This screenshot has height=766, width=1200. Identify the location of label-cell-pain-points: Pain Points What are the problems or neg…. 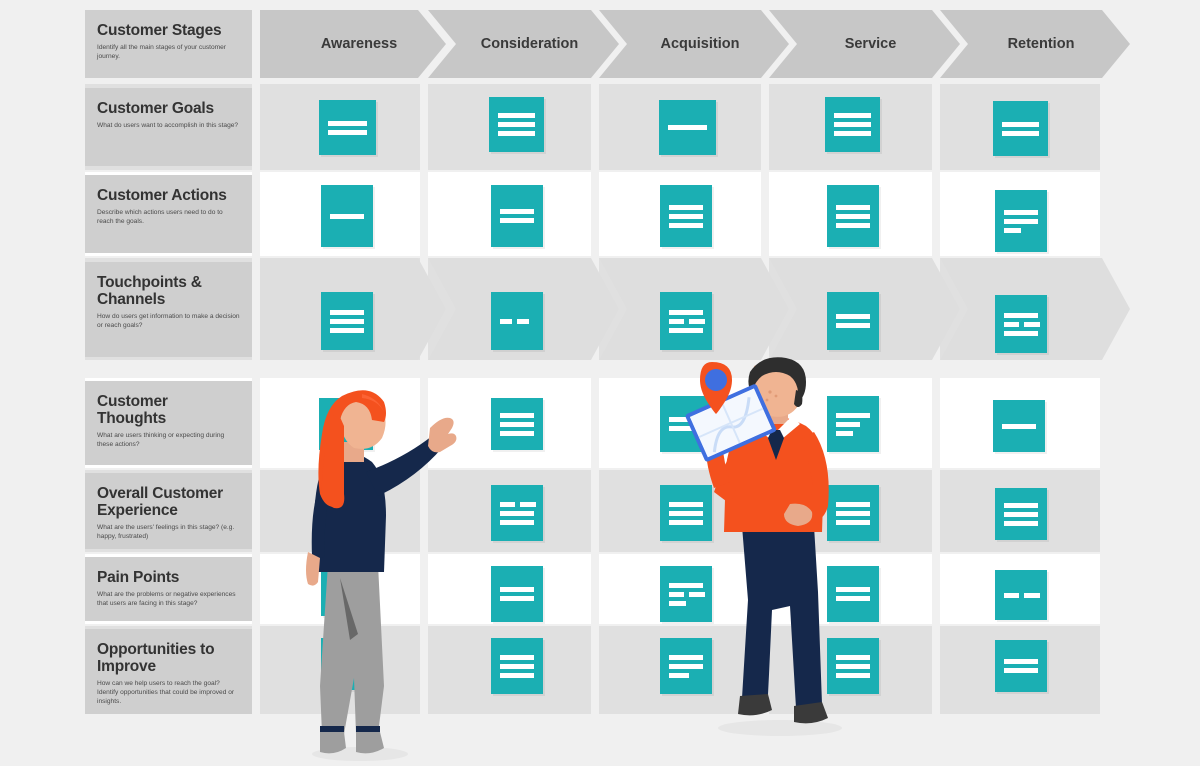
(168, 589).